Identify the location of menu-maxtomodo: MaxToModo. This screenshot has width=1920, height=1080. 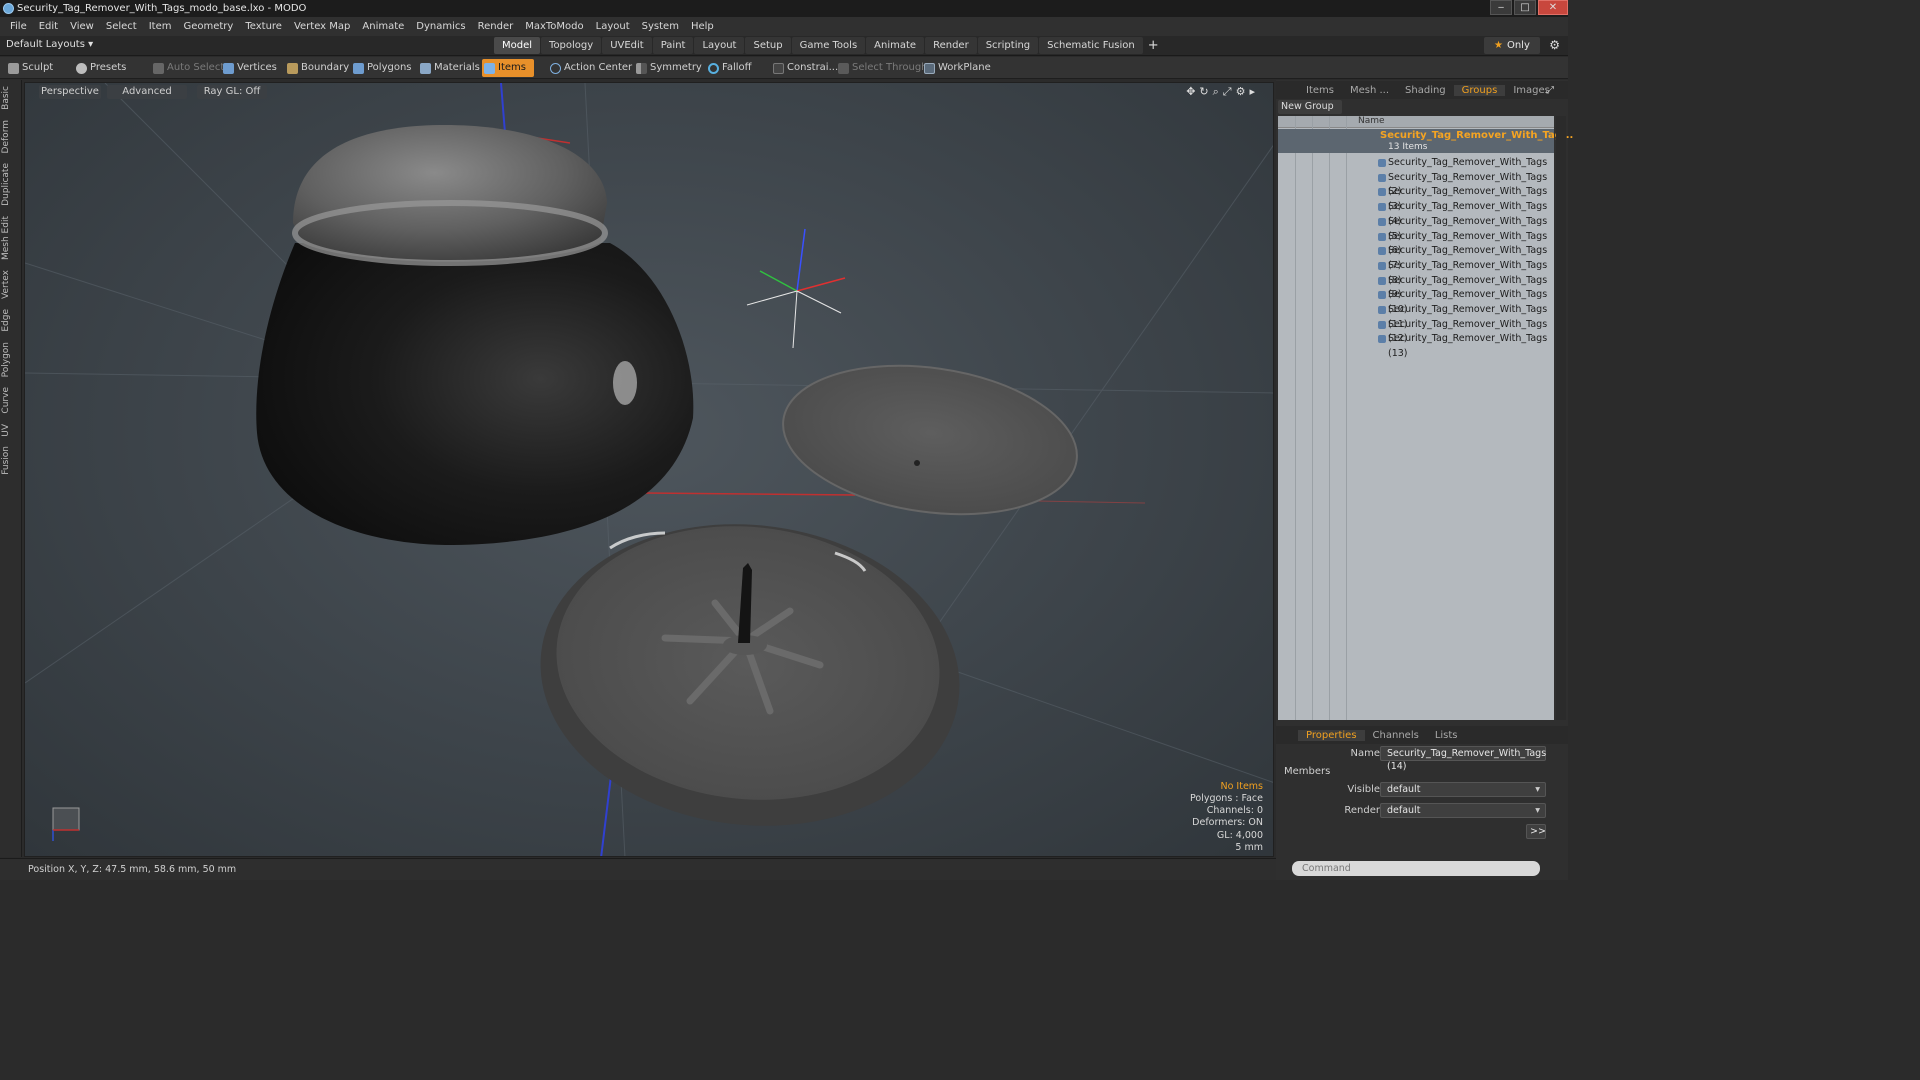
(554, 26).